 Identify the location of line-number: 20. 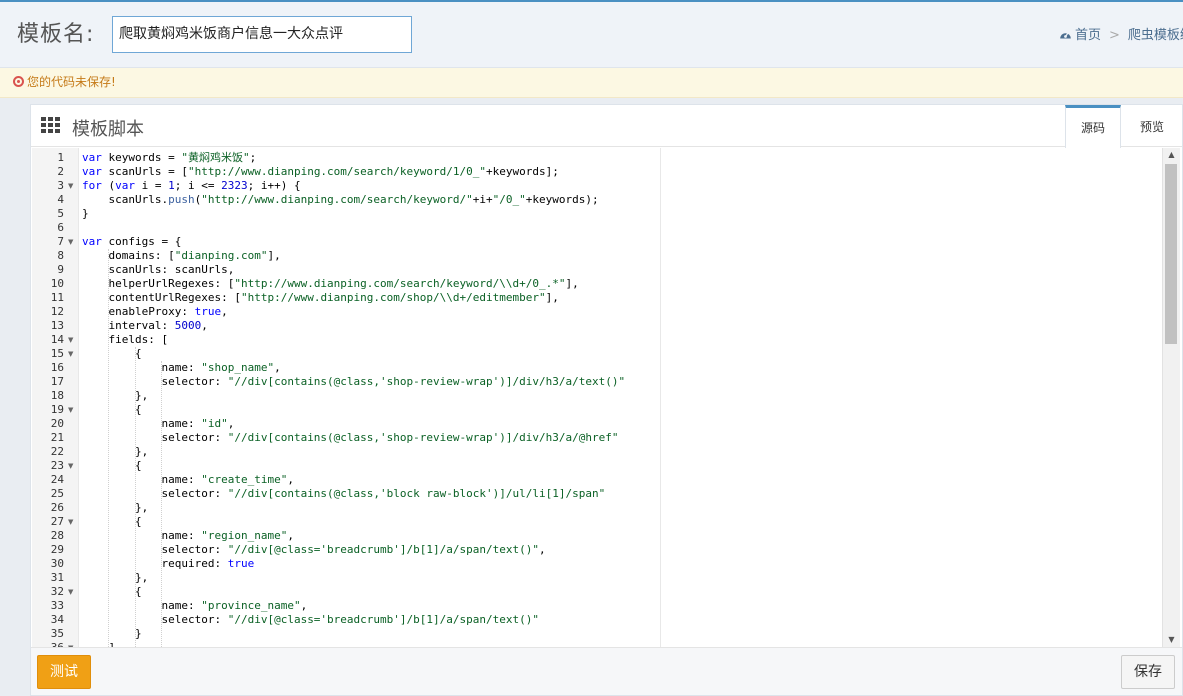
(57, 423).